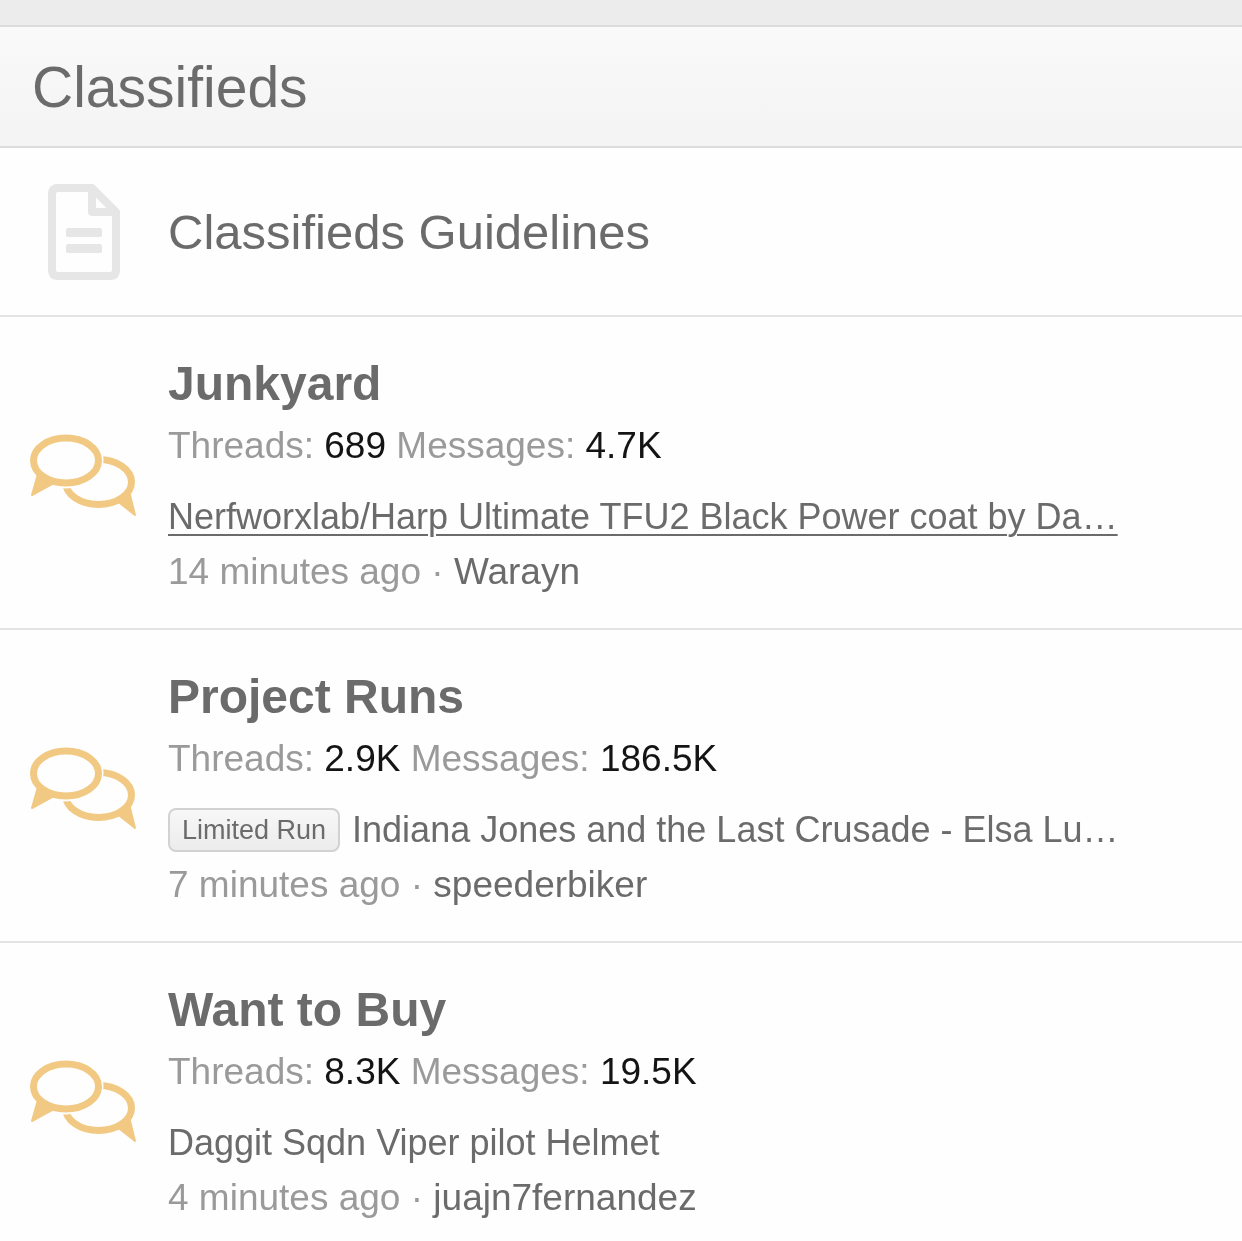  What do you see at coordinates (294, 571) in the screenshot?
I see `timestamp: 14 minutes ago` at bounding box center [294, 571].